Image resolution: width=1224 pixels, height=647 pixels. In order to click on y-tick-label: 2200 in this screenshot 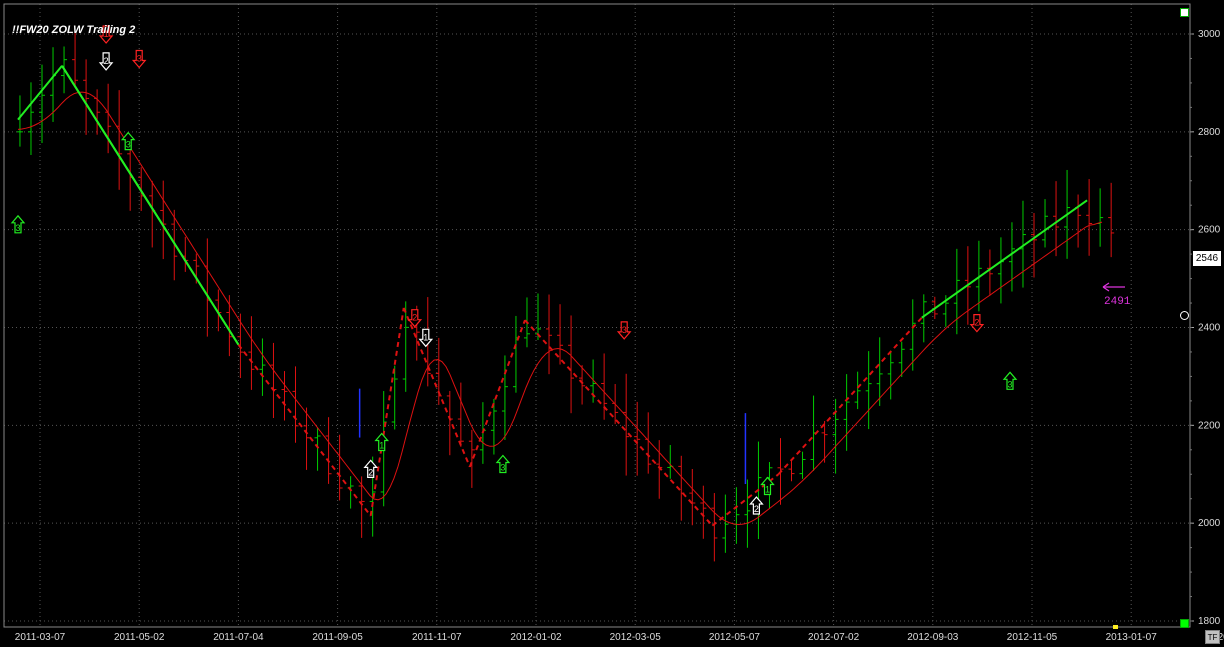, I will do `click(1209, 425)`.